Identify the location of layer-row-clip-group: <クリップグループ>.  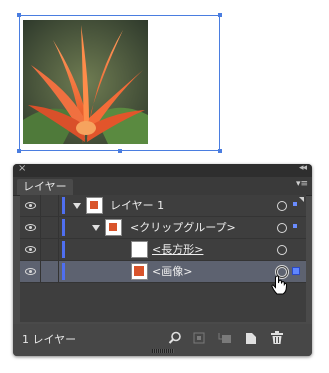
(163, 228).